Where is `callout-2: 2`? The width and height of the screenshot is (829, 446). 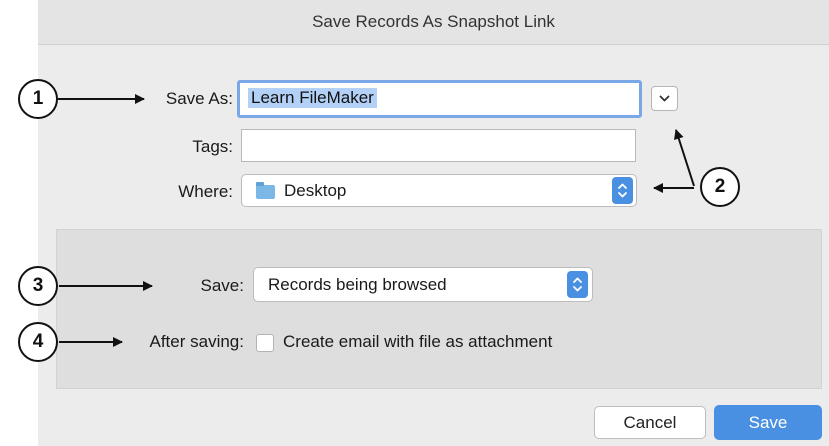
callout-2: 2 is located at coordinates (720, 187).